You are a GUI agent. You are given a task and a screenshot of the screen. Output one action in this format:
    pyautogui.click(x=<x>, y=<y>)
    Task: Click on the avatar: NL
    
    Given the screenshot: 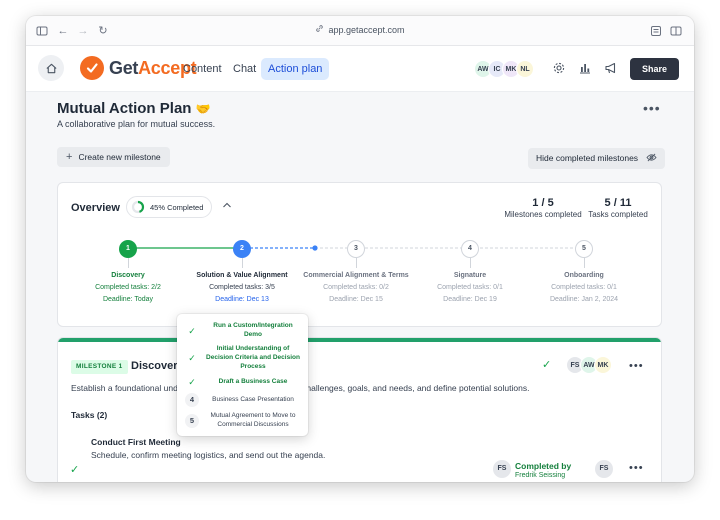 What is the action you would take?
    pyautogui.click(x=525, y=69)
    